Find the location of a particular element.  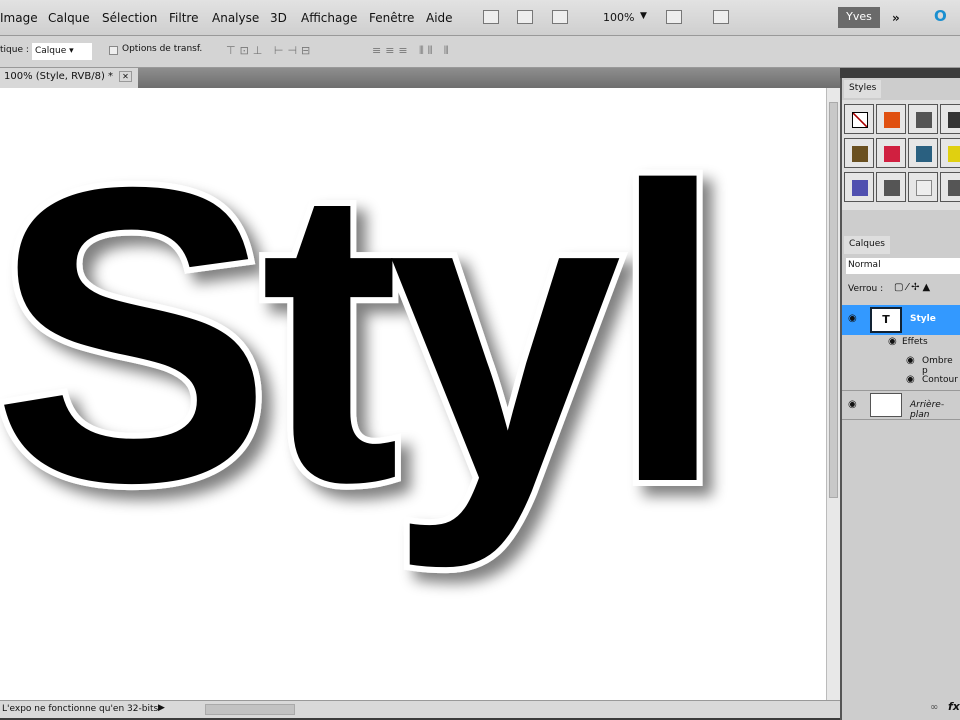

transform-label: Options de transf. is located at coordinates (162, 49).